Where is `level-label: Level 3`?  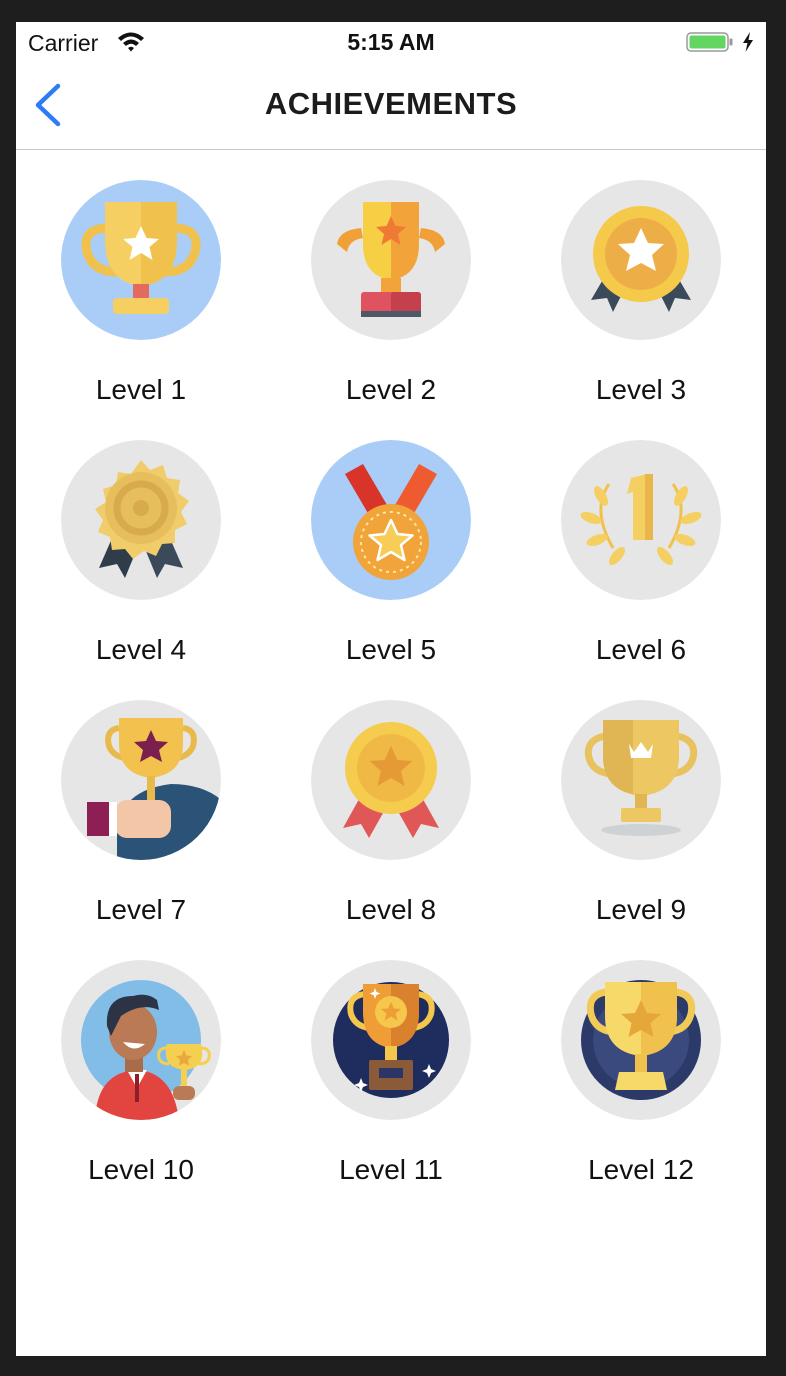 level-label: Level 3 is located at coordinates (641, 389).